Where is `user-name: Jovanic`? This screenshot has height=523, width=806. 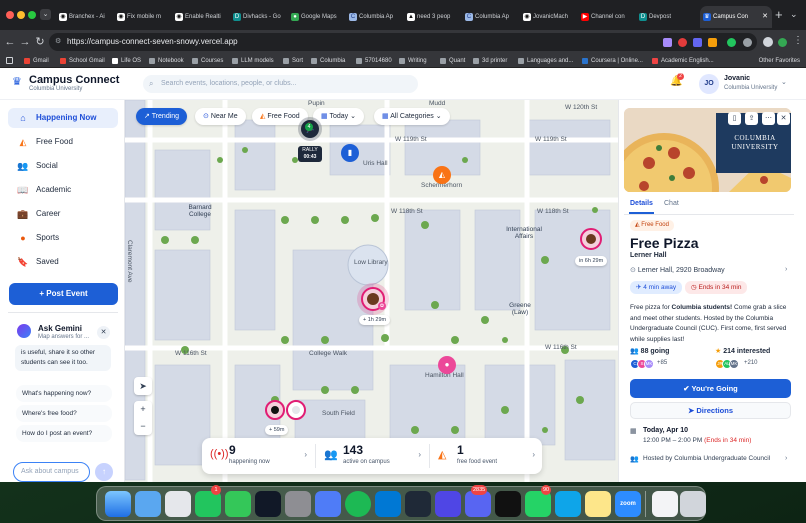 user-name: Jovanic is located at coordinates (737, 78).